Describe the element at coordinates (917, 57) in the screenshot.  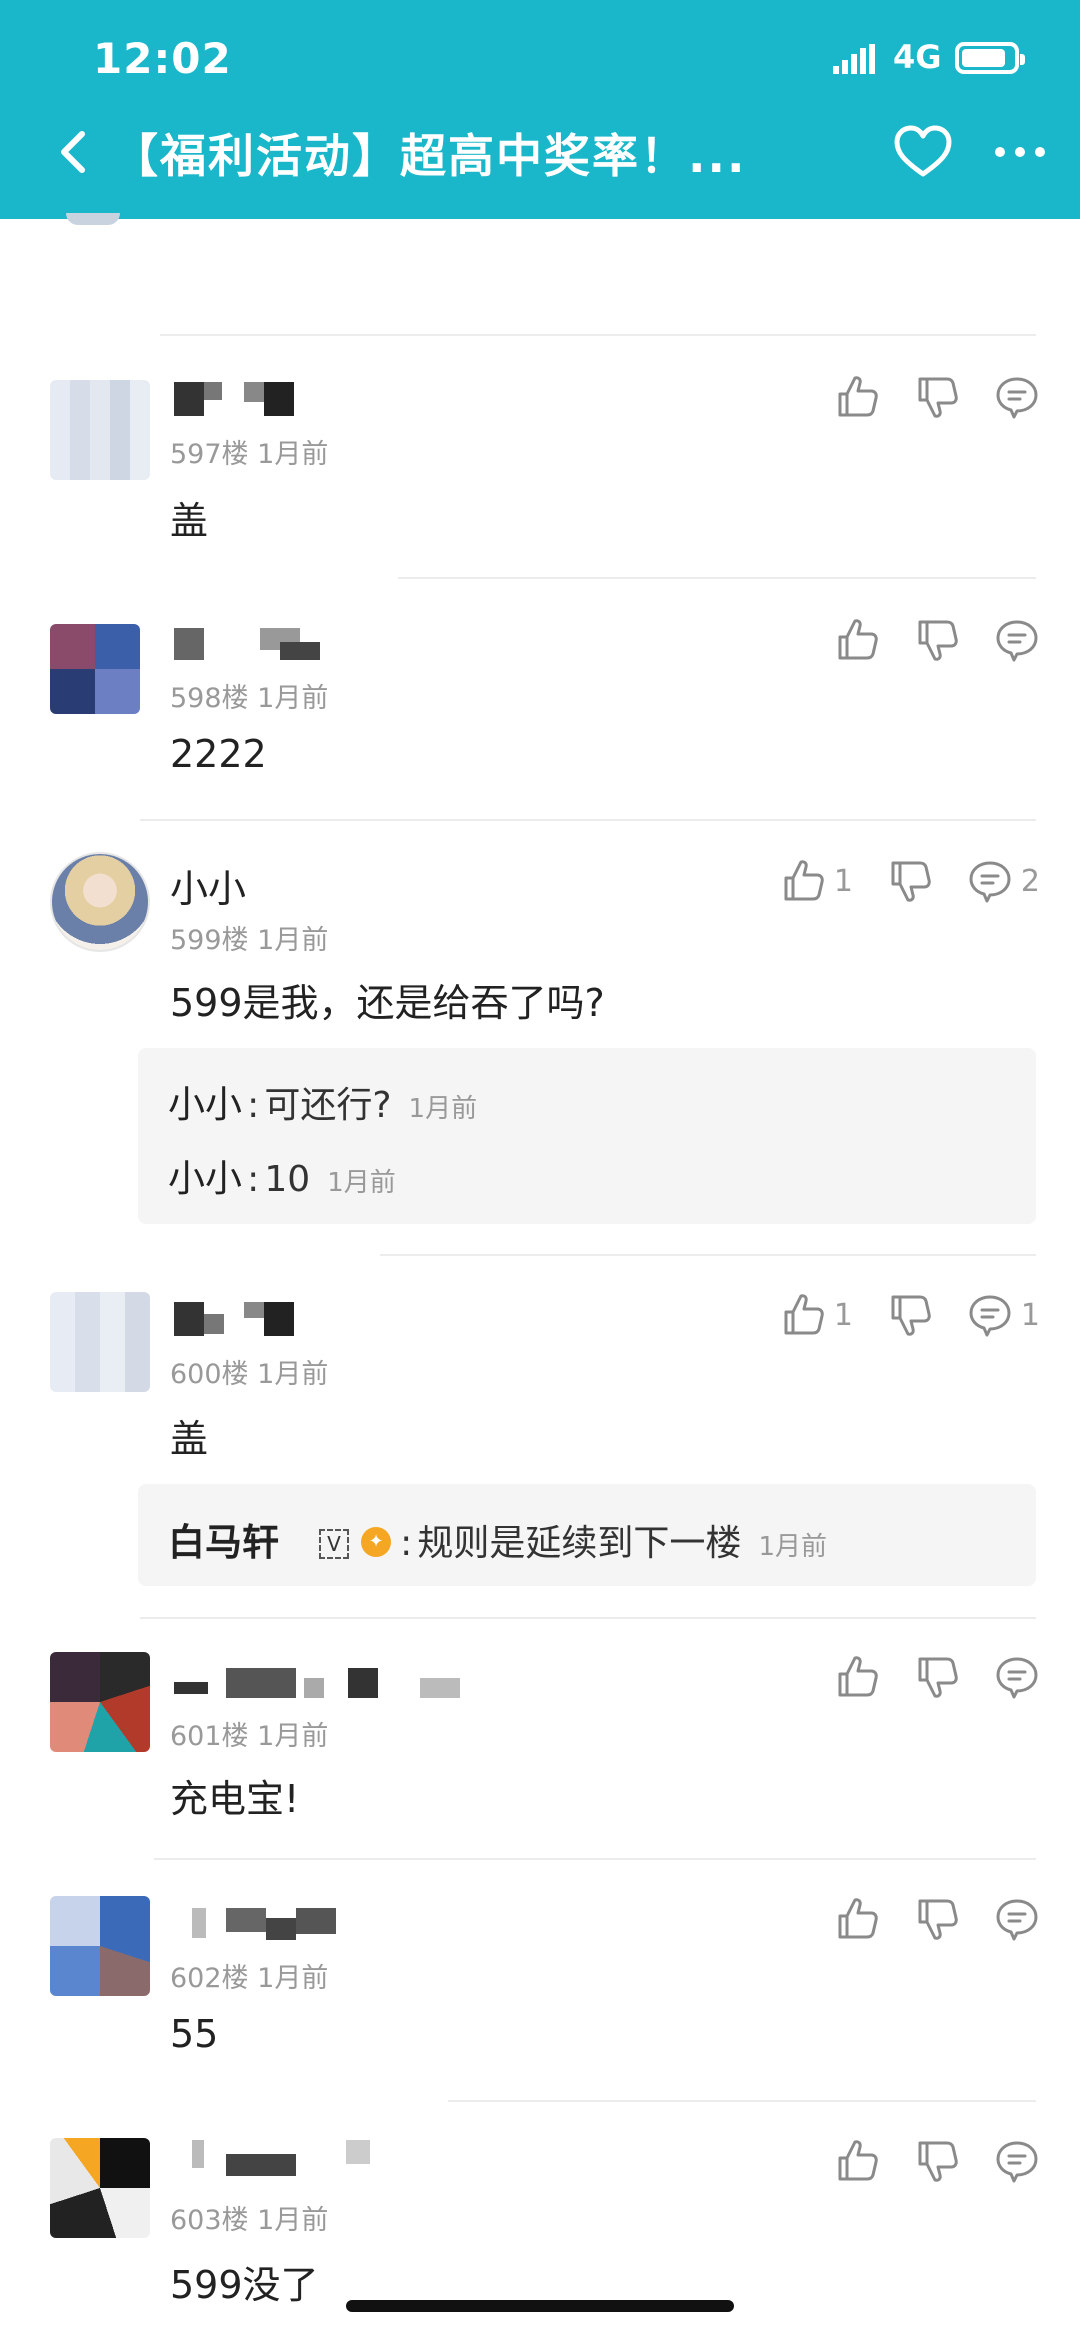
I see `network-type: 4G` at that location.